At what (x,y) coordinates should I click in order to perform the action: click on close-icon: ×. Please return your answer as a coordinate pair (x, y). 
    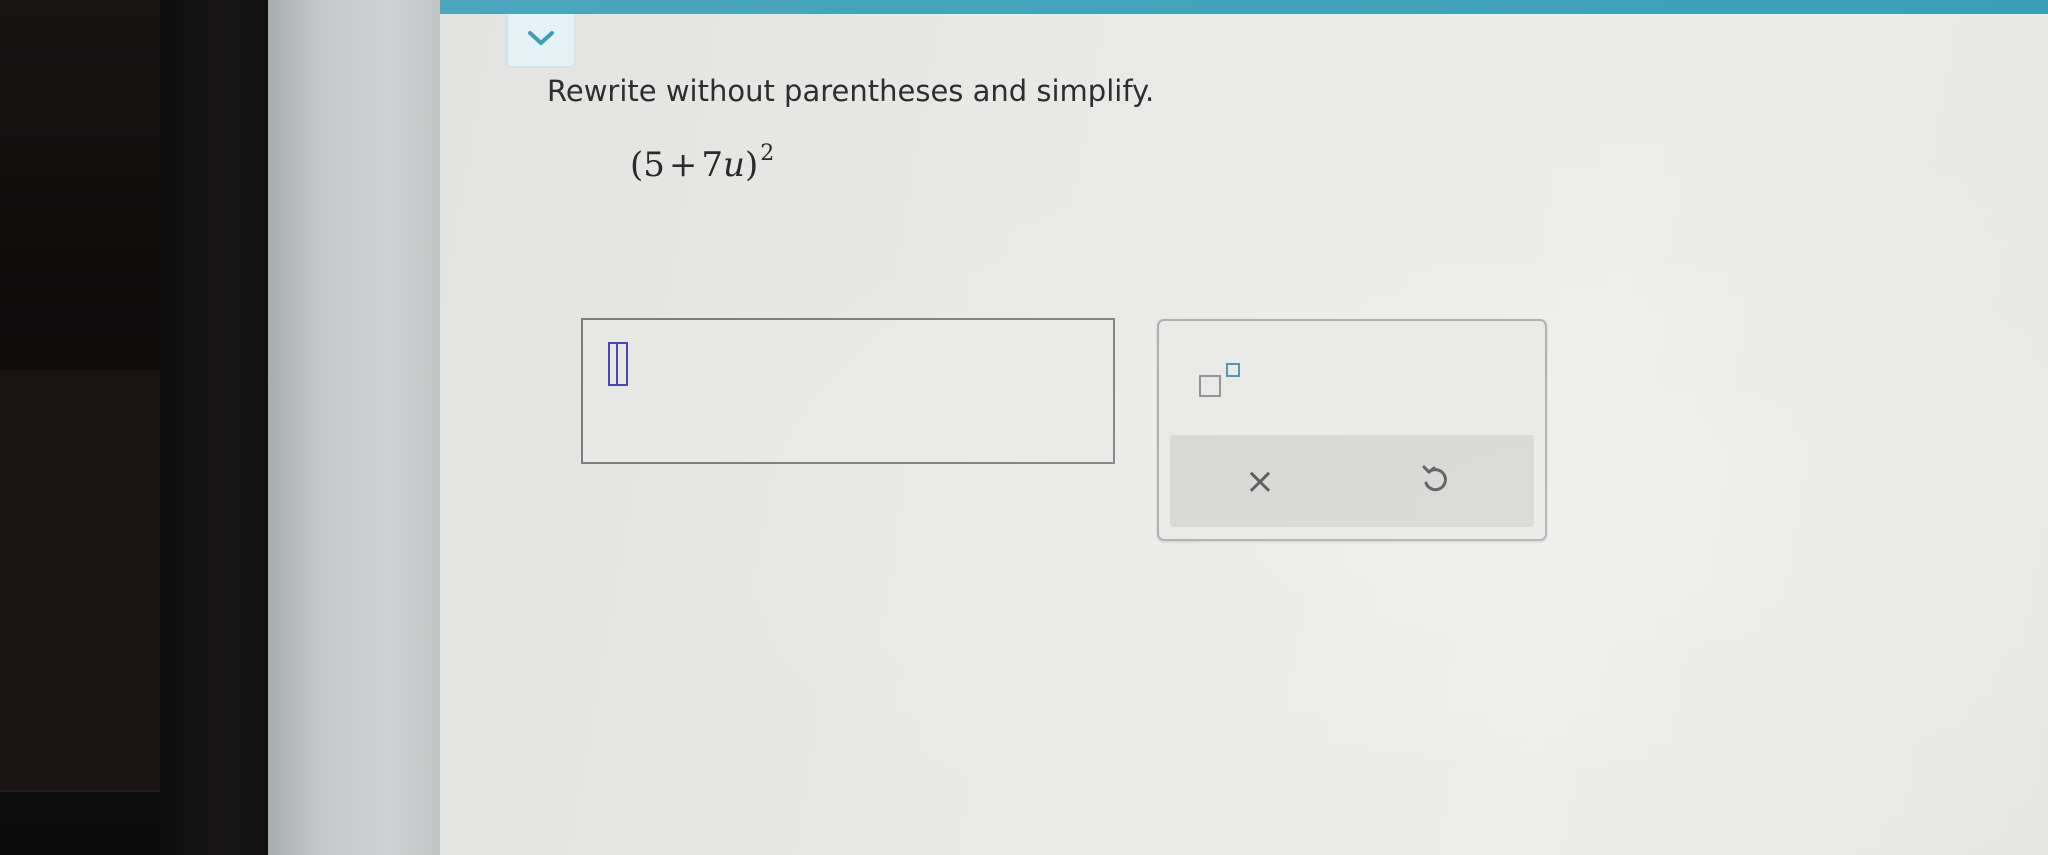
    Looking at the image, I should click on (1260, 481).